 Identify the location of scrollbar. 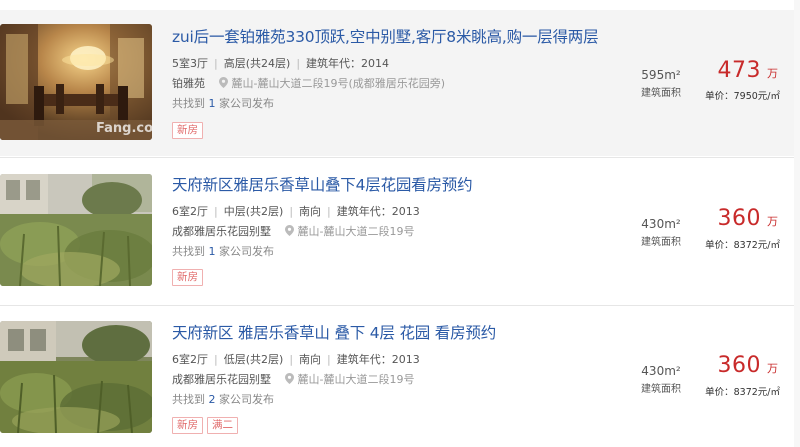
(797, 223).